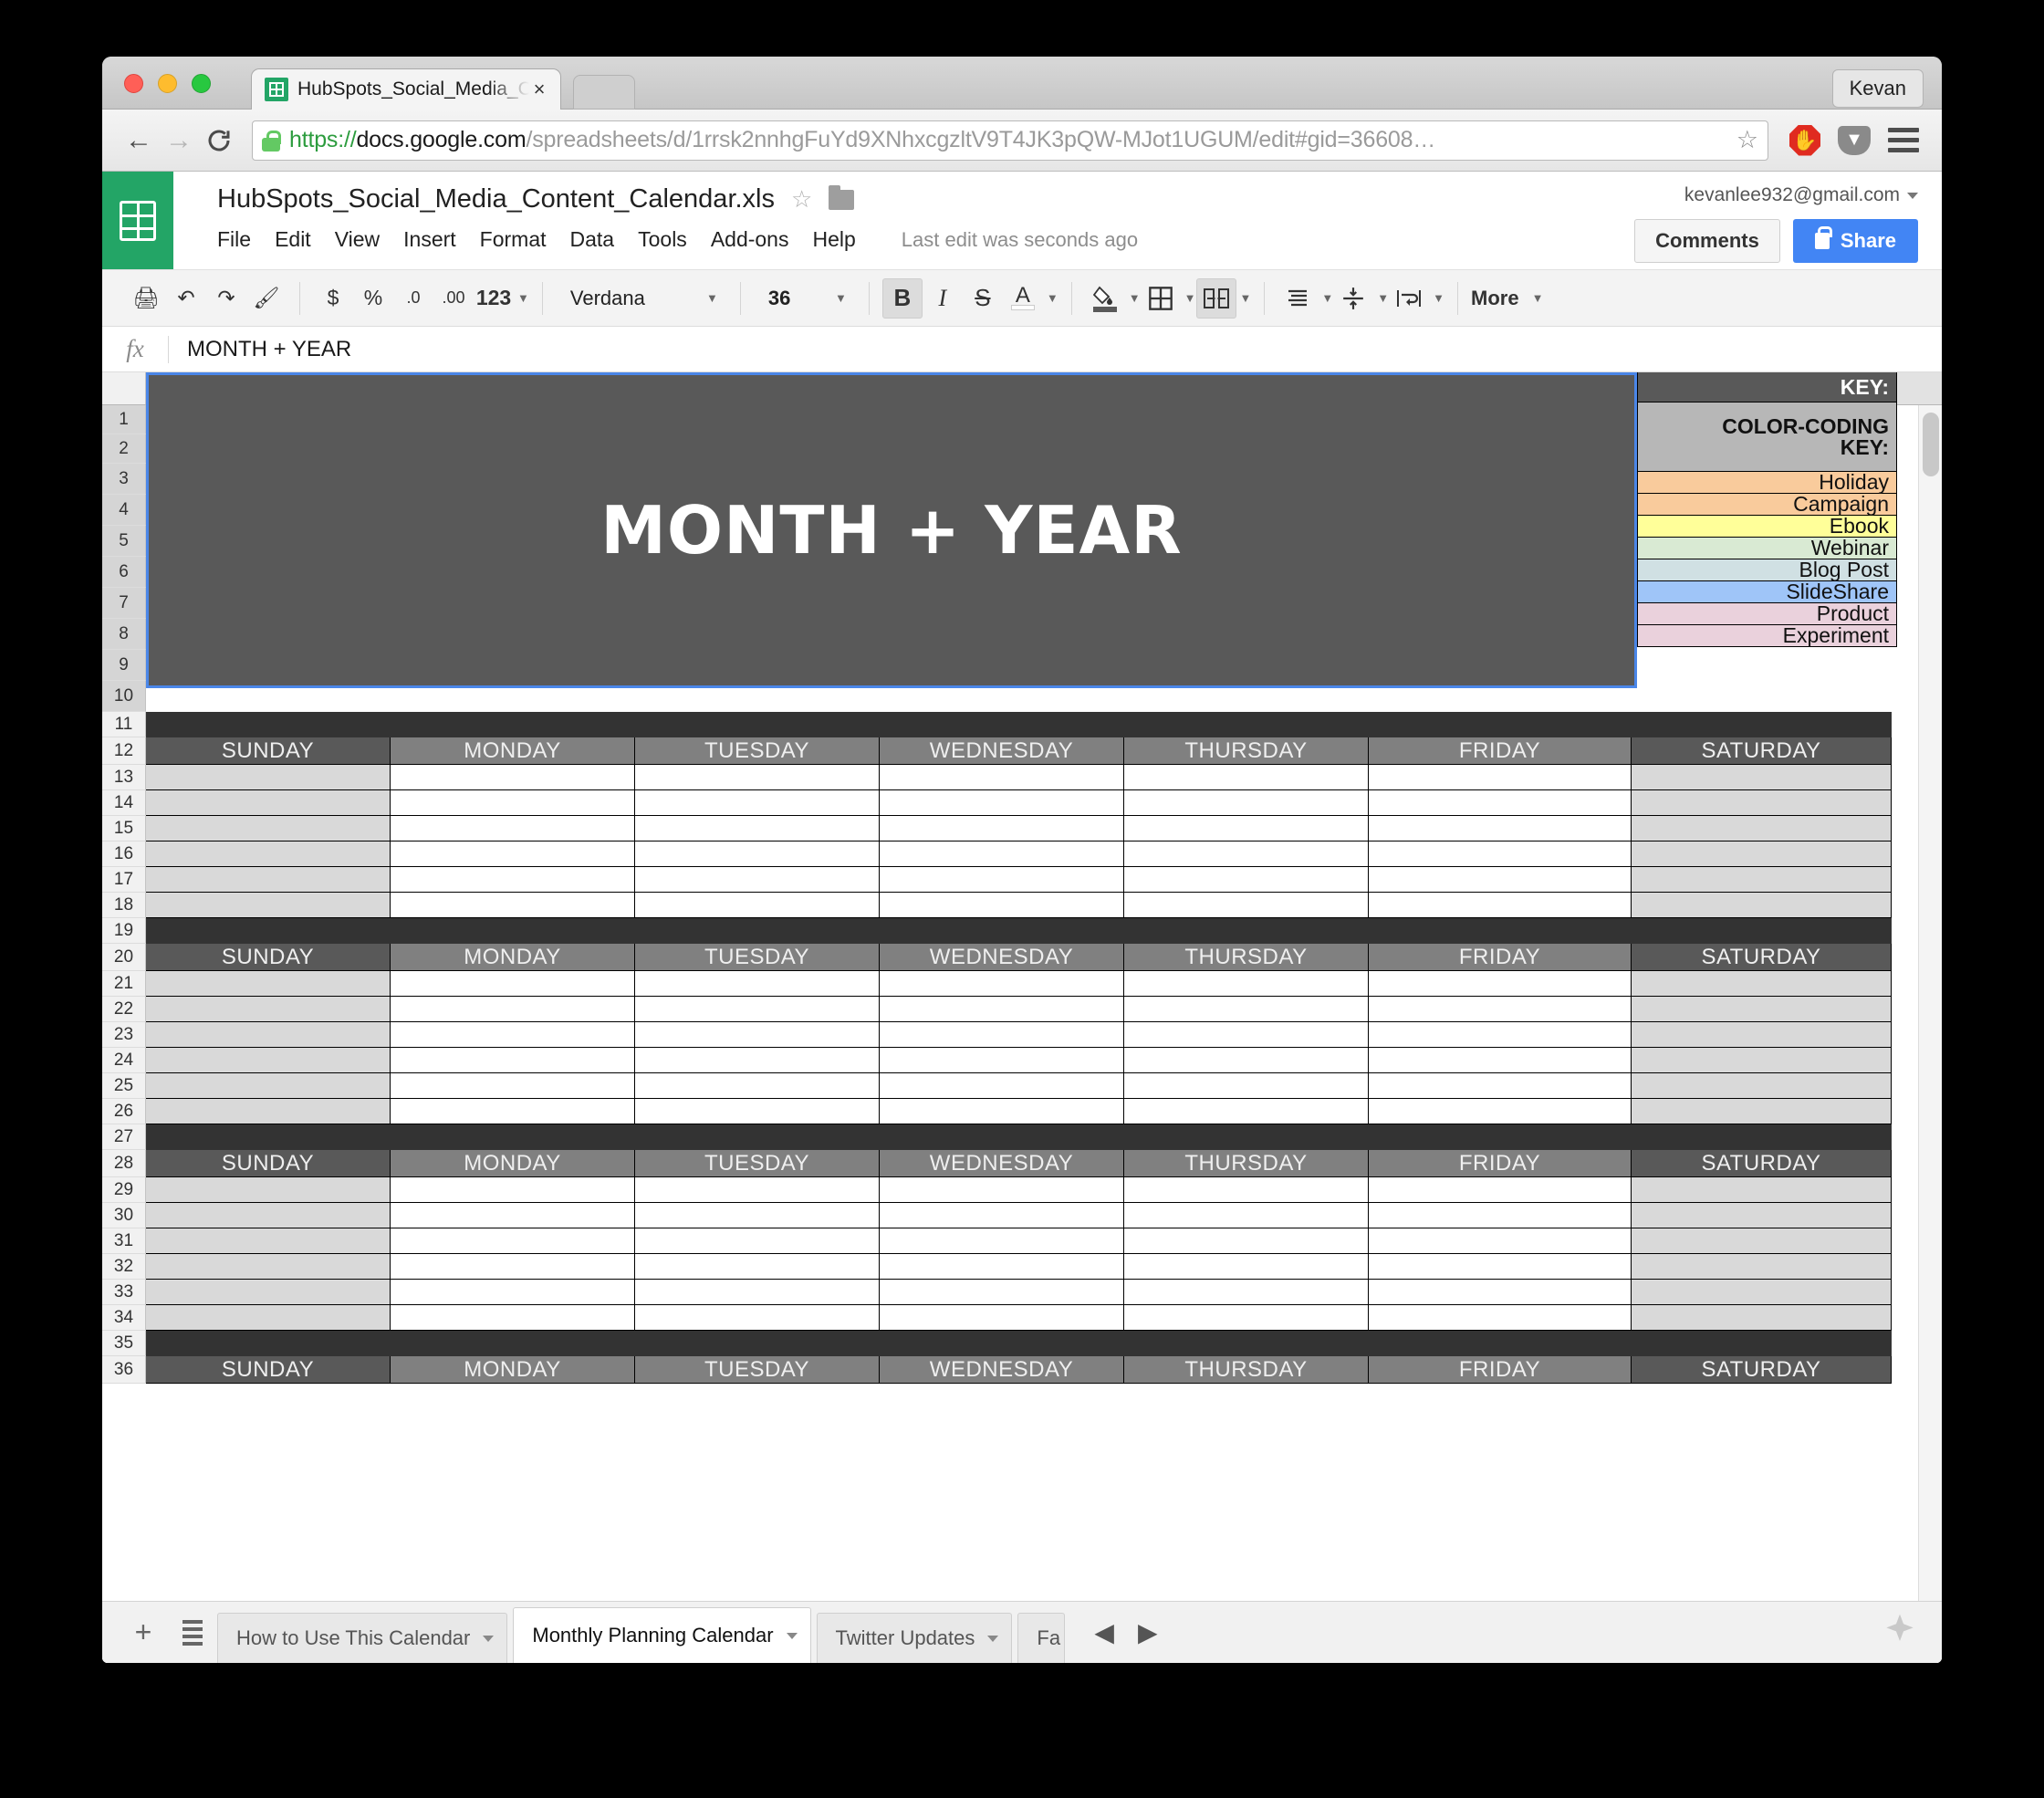 The width and height of the screenshot is (2044, 1798). Describe the element at coordinates (453, 298) in the screenshot. I see `increase-decimal-button: .00` at that location.